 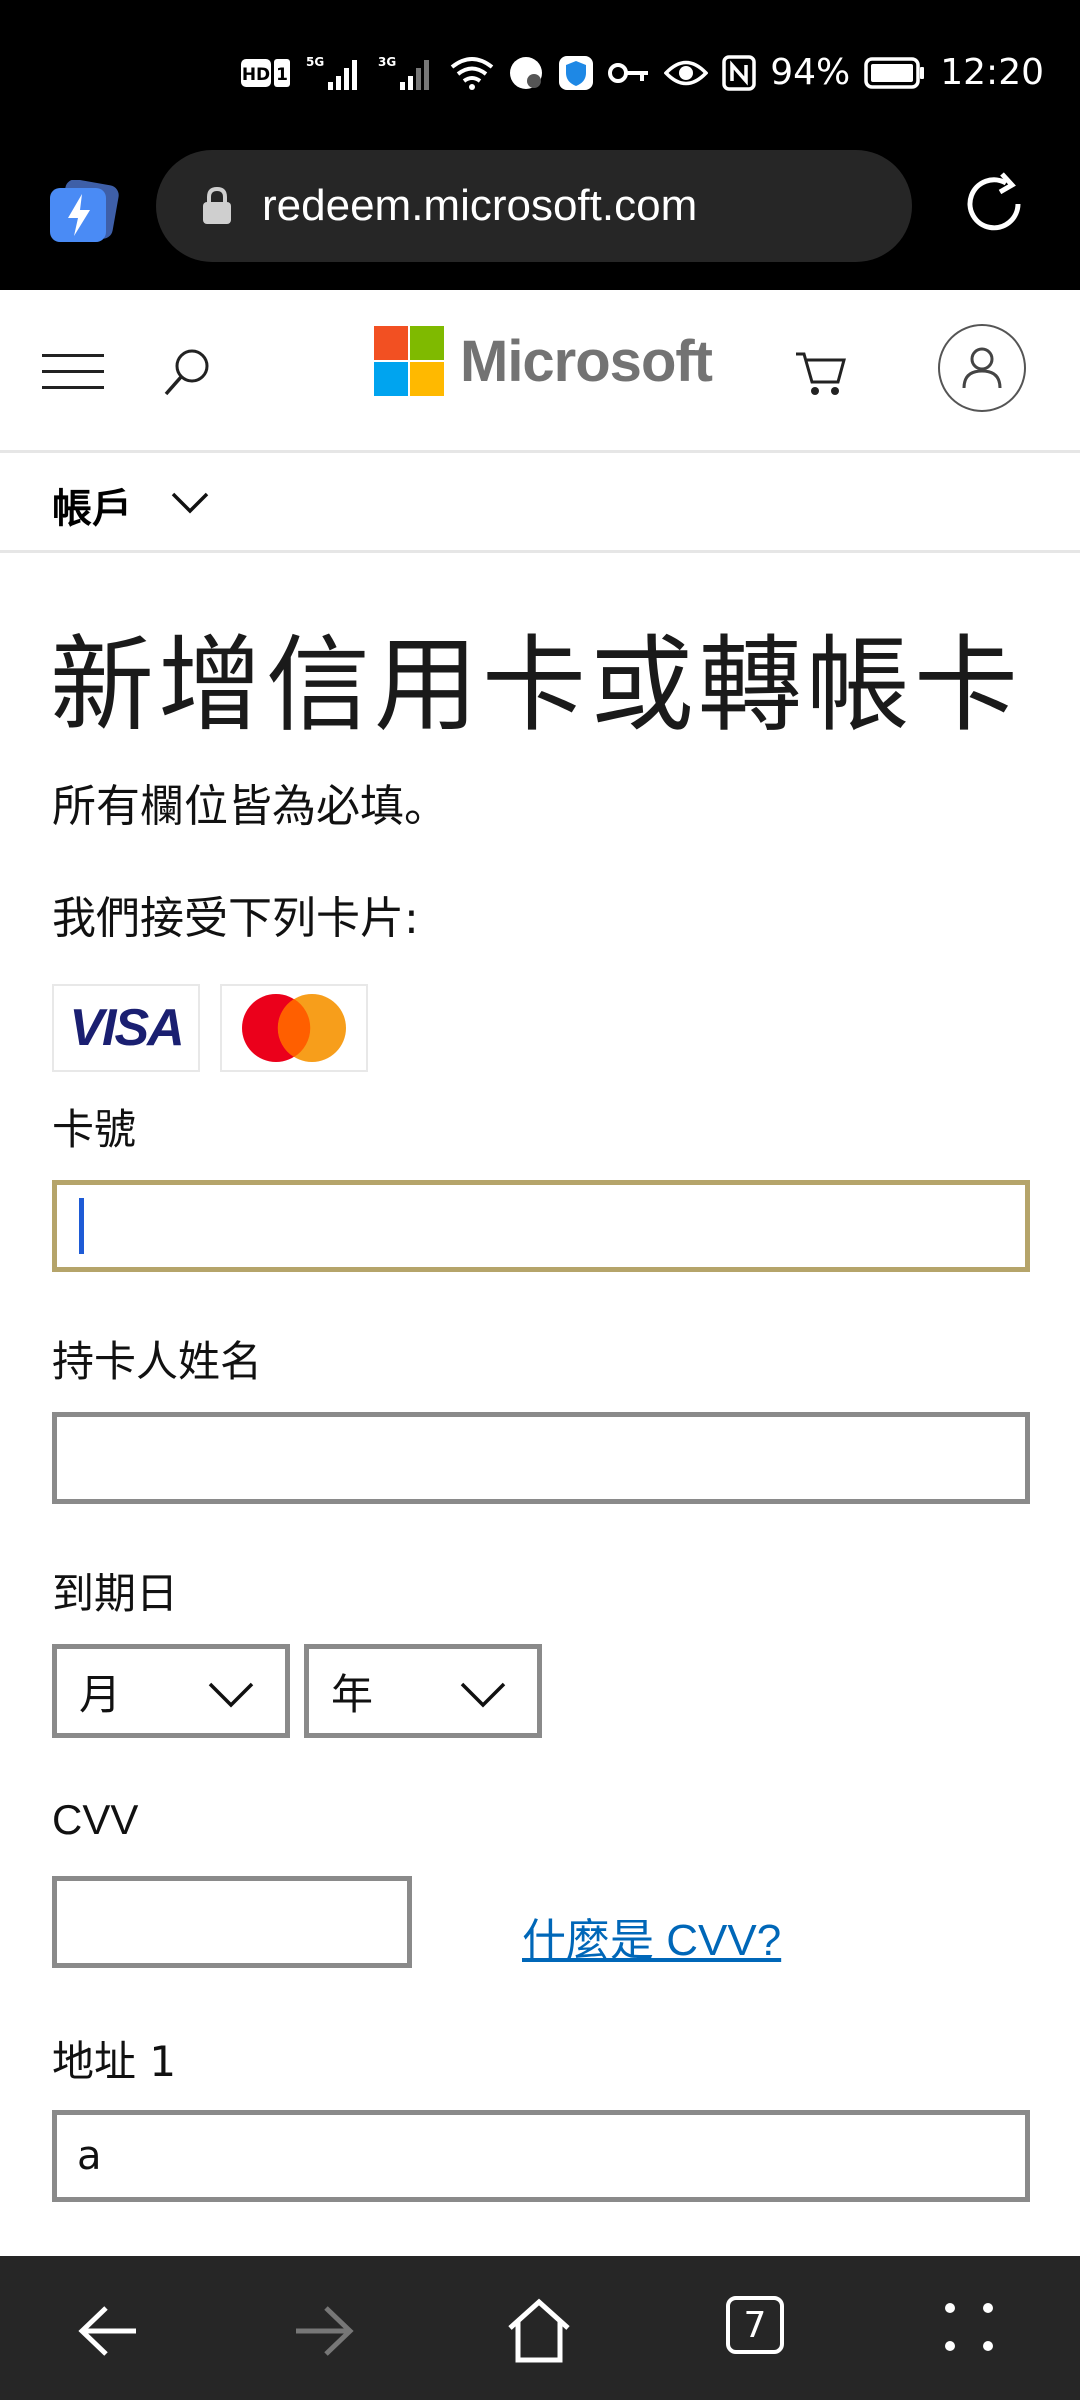 What do you see at coordinates (576, 73) in the screenshot?
I see `shield-app-icon` at bounding box center [576, 73].